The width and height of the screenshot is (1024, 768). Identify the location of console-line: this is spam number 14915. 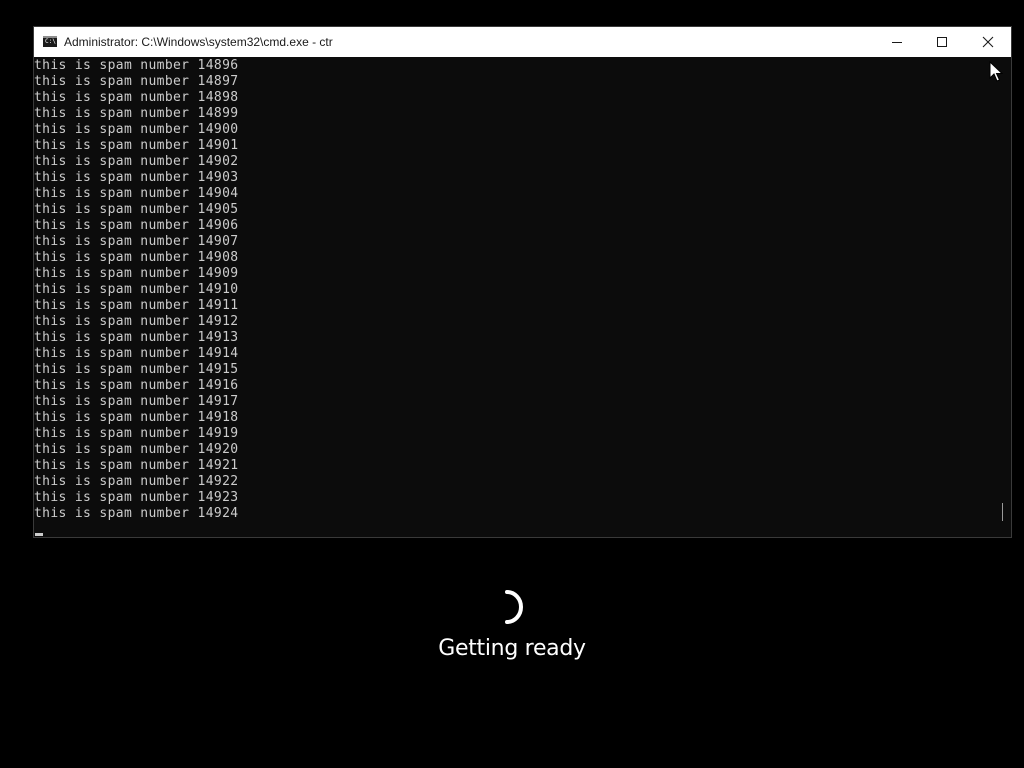
(136, 369).